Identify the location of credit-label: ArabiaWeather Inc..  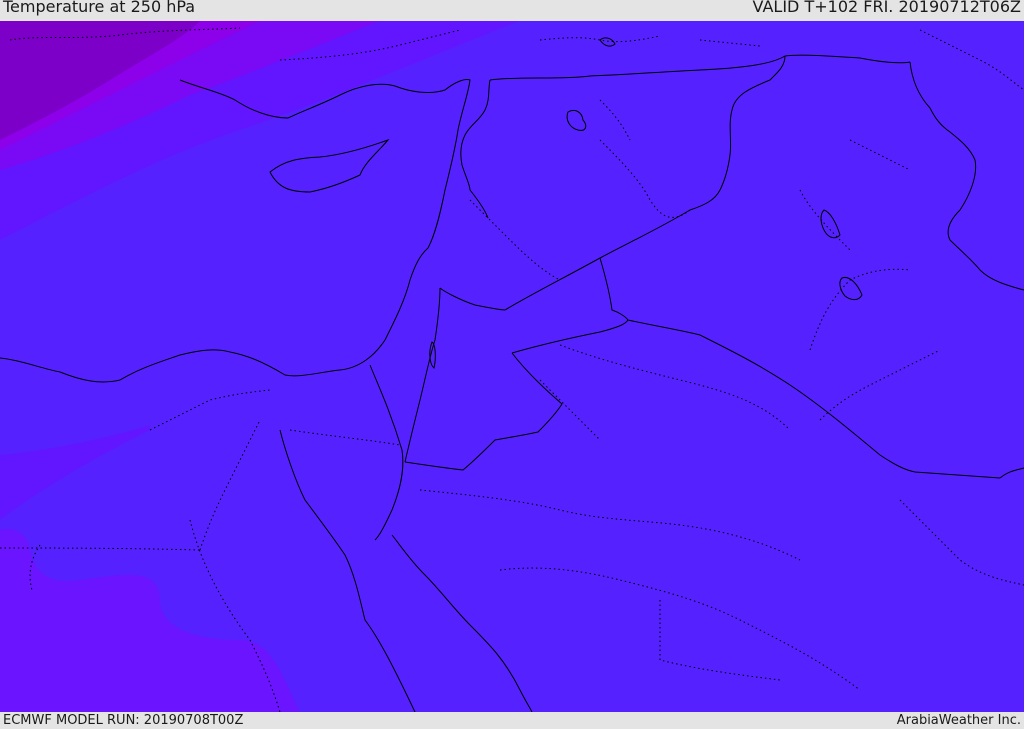
(958, 720).